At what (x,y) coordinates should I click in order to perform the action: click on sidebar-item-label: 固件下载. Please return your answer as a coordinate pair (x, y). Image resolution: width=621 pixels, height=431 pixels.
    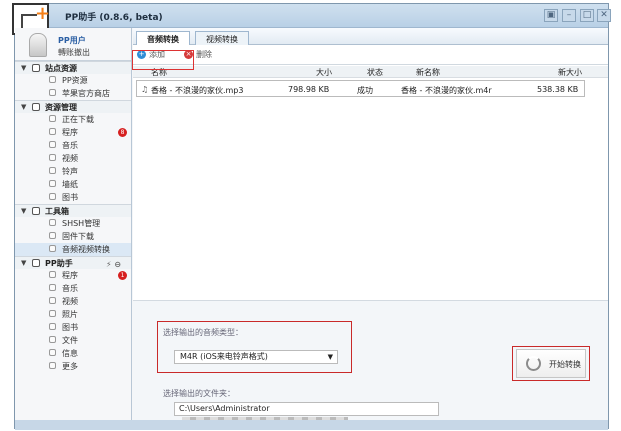
    Looking at the image, I should click on (78, 236).